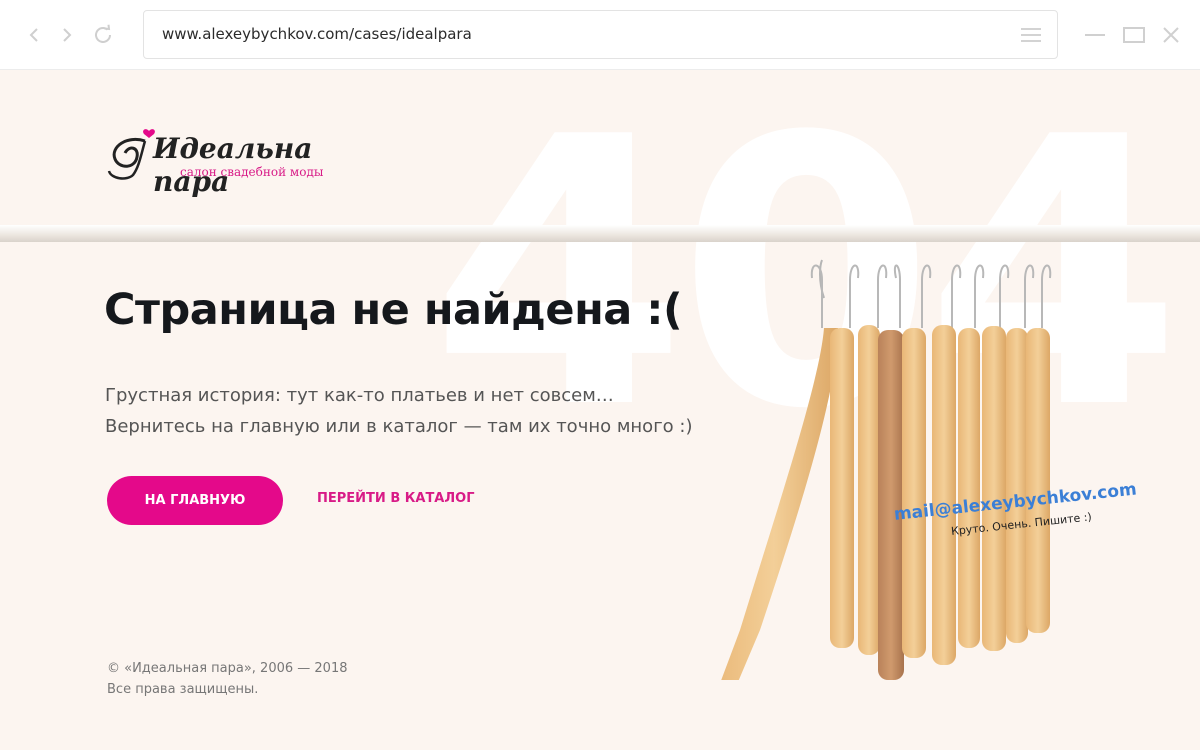 This screenshot has height=750, width=1200. I want to click on forward-arrow-icon, so click(67, 35).